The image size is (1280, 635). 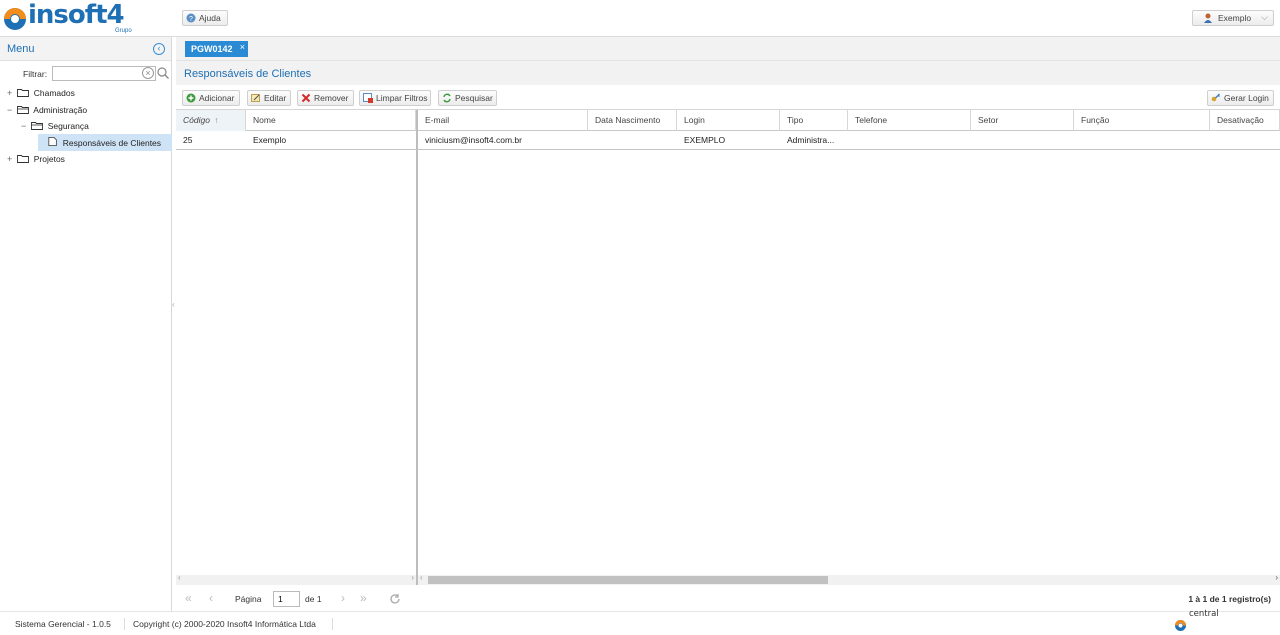 What do you see at coordinates (628, 580) in the screenshot?
I see `scrollbar-thumb` at bounding box center [628, 580].